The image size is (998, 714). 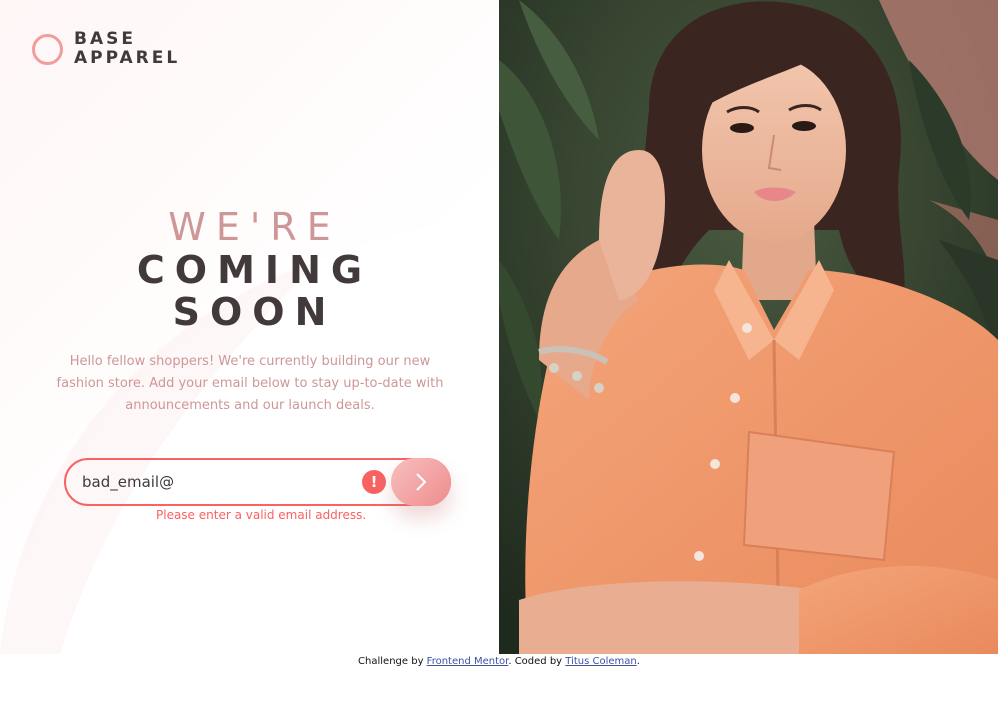 I want to click on title-bold-line1: COMING, so click(x=254, y=270).